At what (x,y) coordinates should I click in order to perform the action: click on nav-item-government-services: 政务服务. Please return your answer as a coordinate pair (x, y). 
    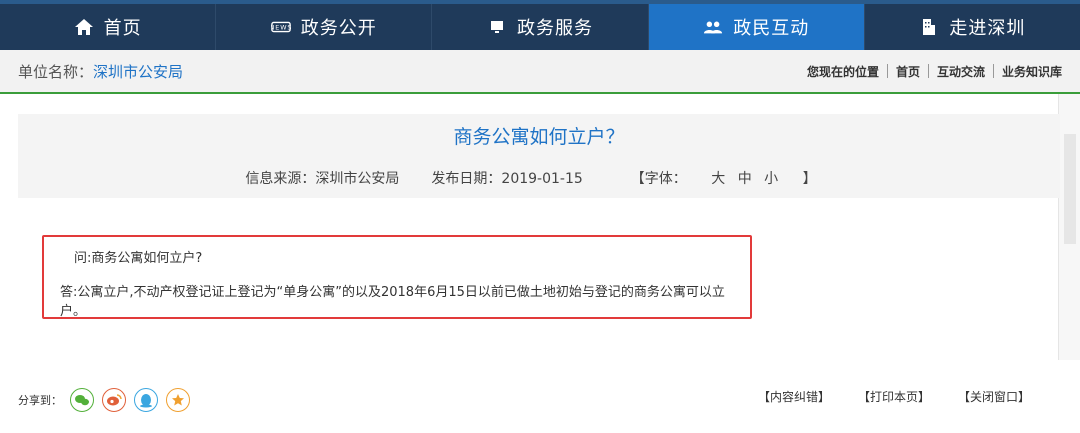
    Looking at the image, I should click on (540, 27).